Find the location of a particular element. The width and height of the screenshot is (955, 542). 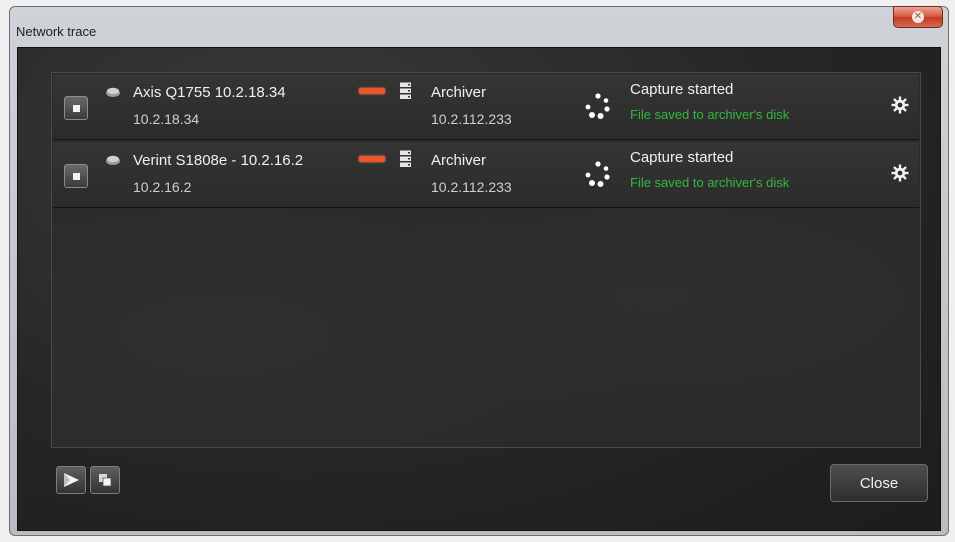

window-close-button: ✕ is located at coordinates (918, 17).